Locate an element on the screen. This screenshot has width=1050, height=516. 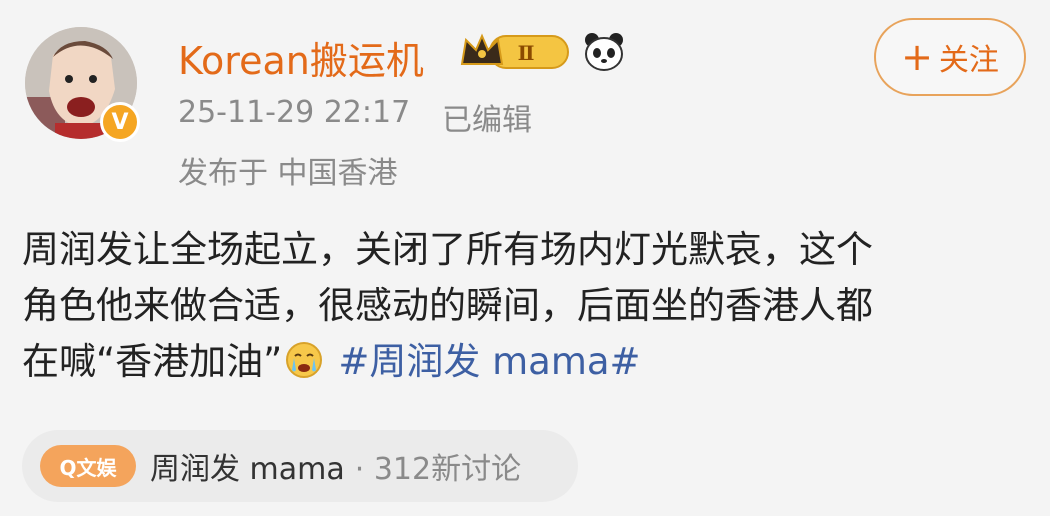
post-location: 发布于 中国香港 is located at coordinates (288, 173).